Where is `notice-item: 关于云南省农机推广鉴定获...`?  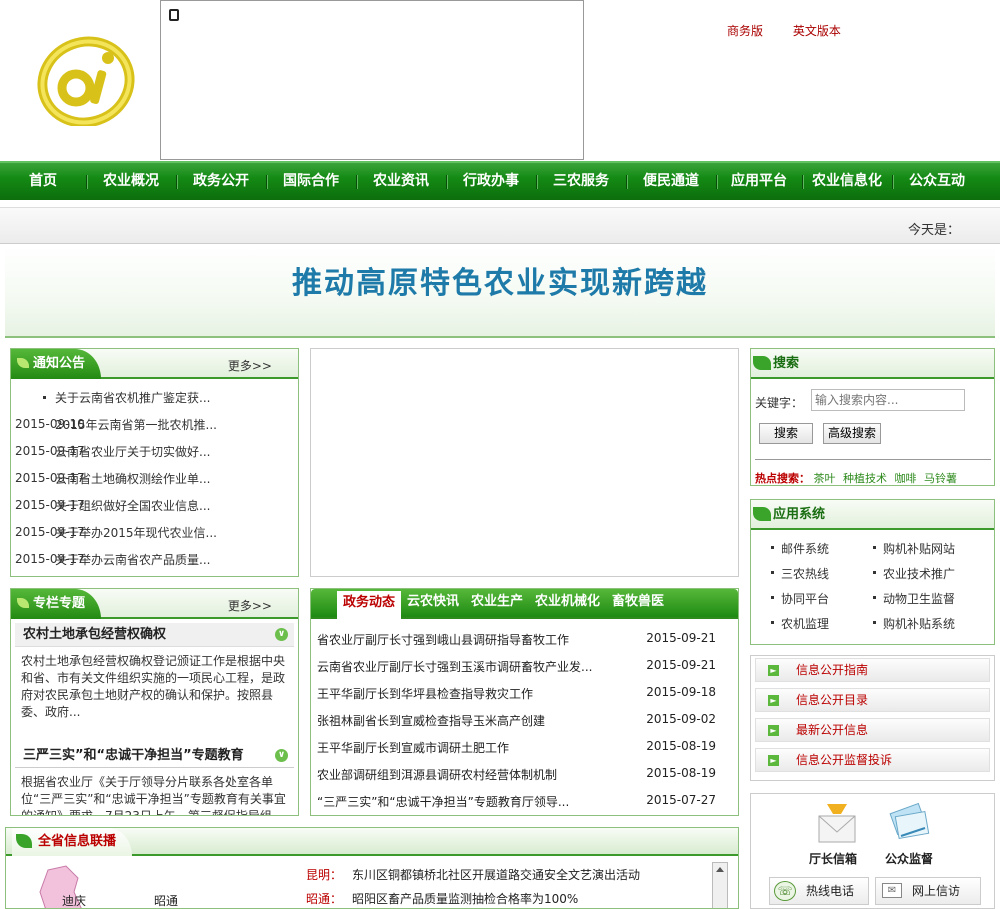
notice-item: 关于云南省农机推广鉴定获... is located at coordinates (132, 397).